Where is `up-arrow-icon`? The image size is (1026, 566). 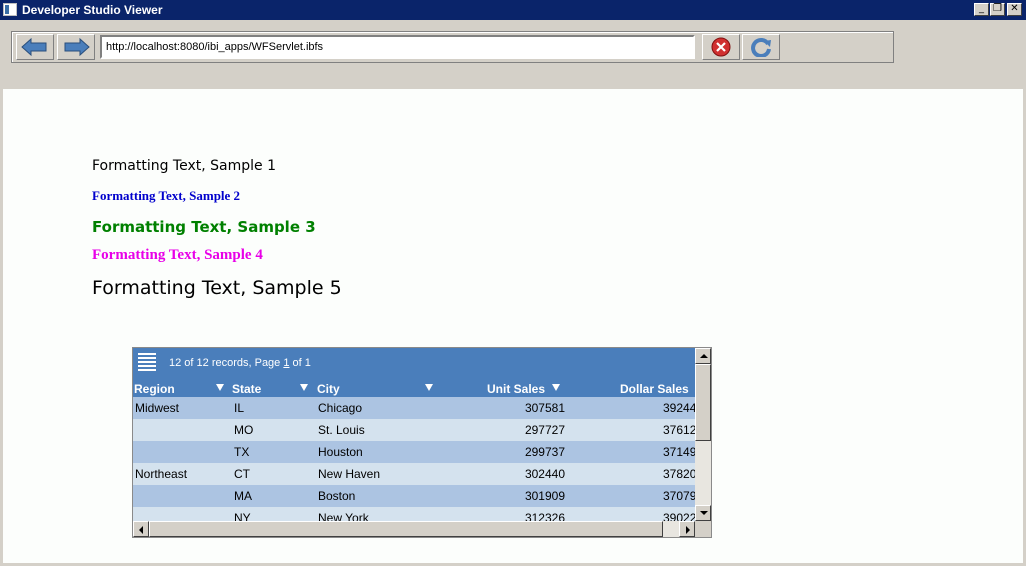 up-arrow-icon is located at coordinates (704, 356).